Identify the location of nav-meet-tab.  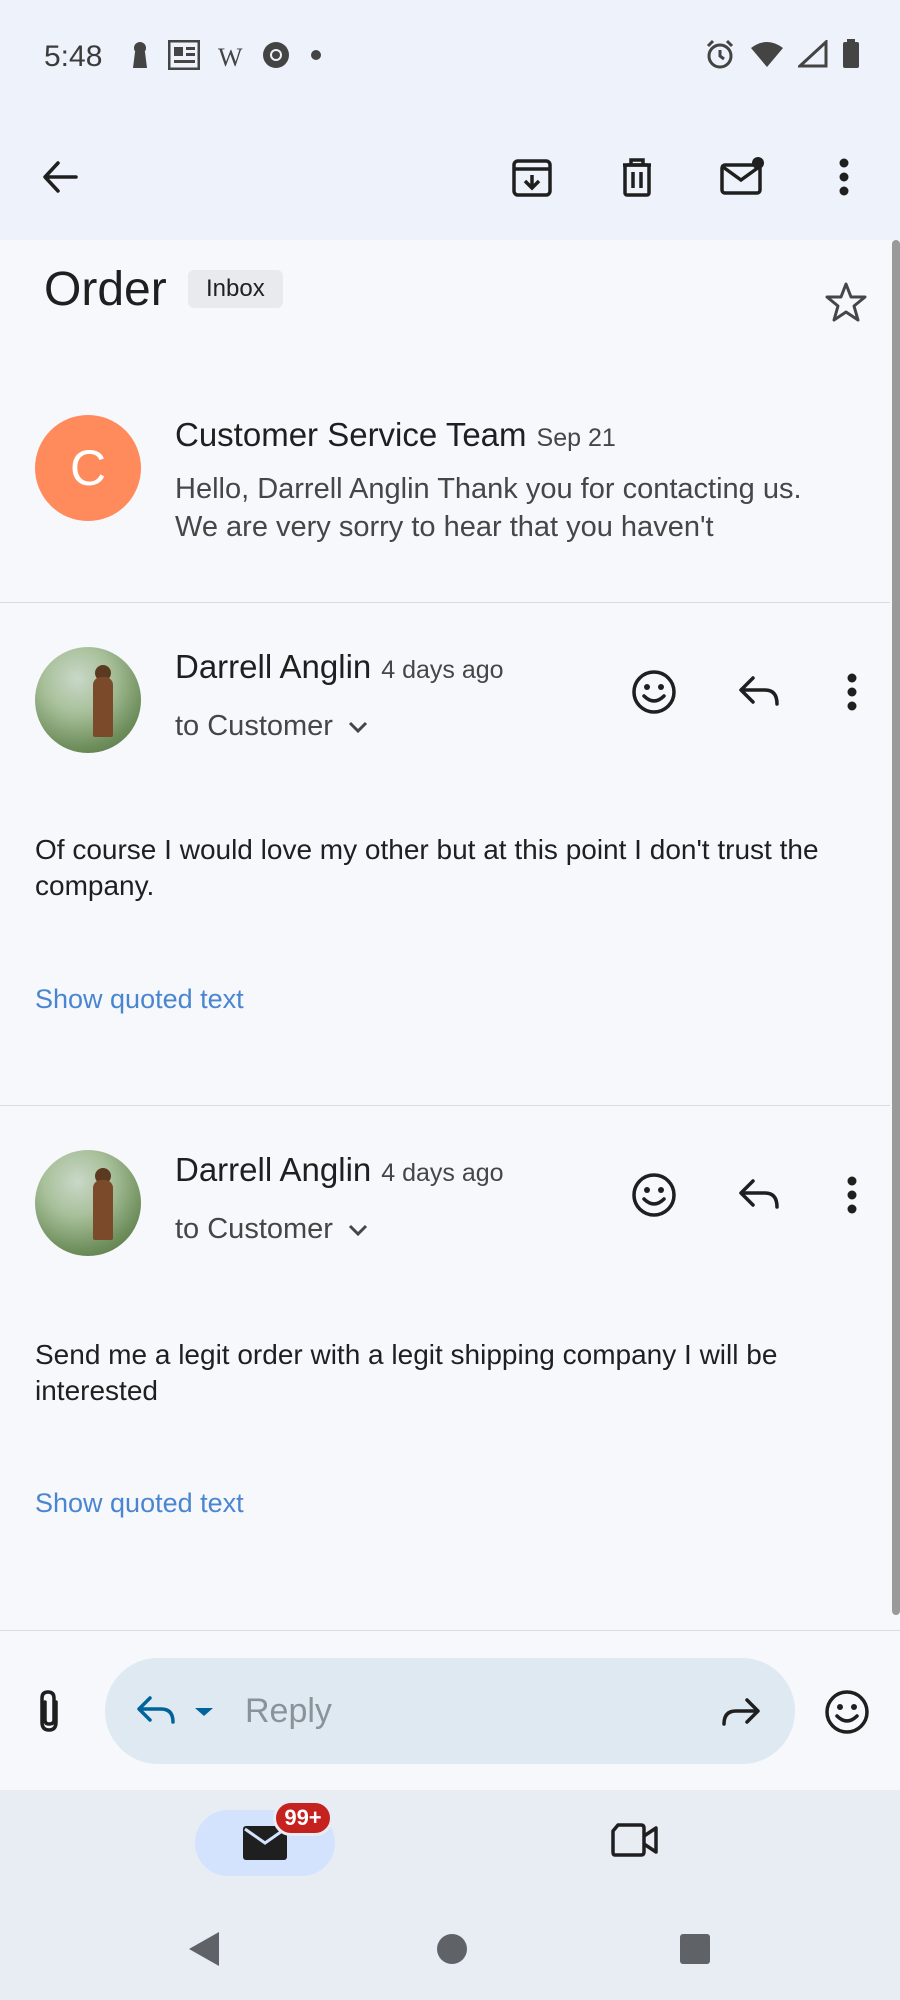
(635, 1842).